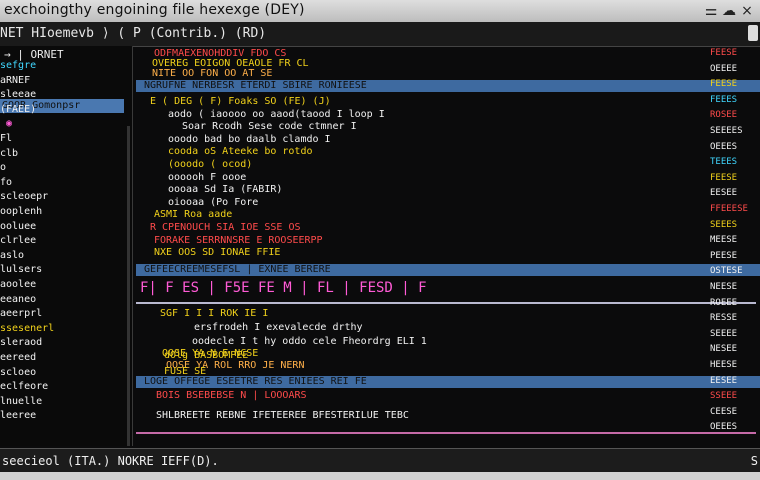  I want to click on close-icon: ×, so click(747, 11).